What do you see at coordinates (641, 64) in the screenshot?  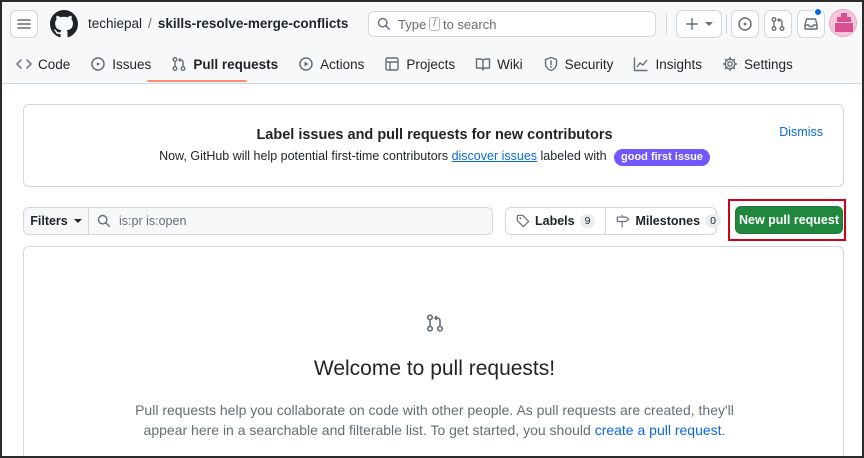 I see `graph-icon` at bounding box center [641, 64].